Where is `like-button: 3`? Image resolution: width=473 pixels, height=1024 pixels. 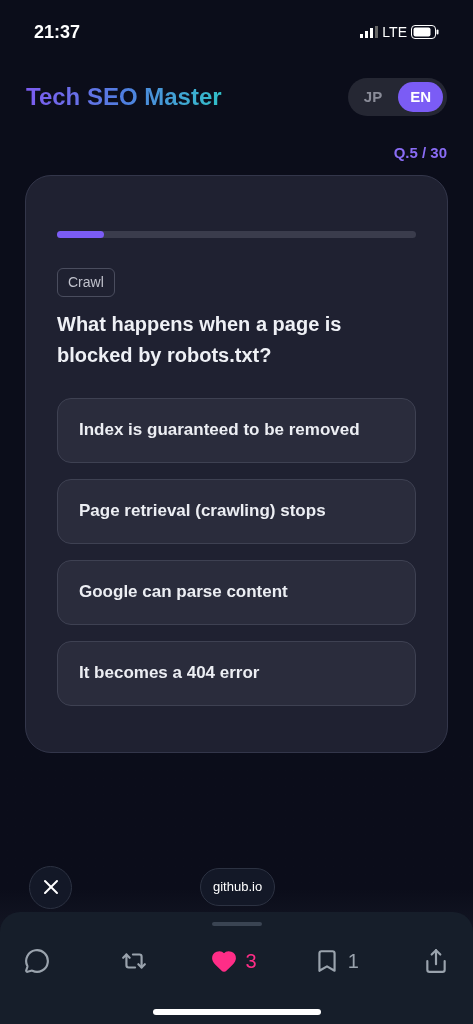
like-button: 3 is located at coordinates (234, 961).